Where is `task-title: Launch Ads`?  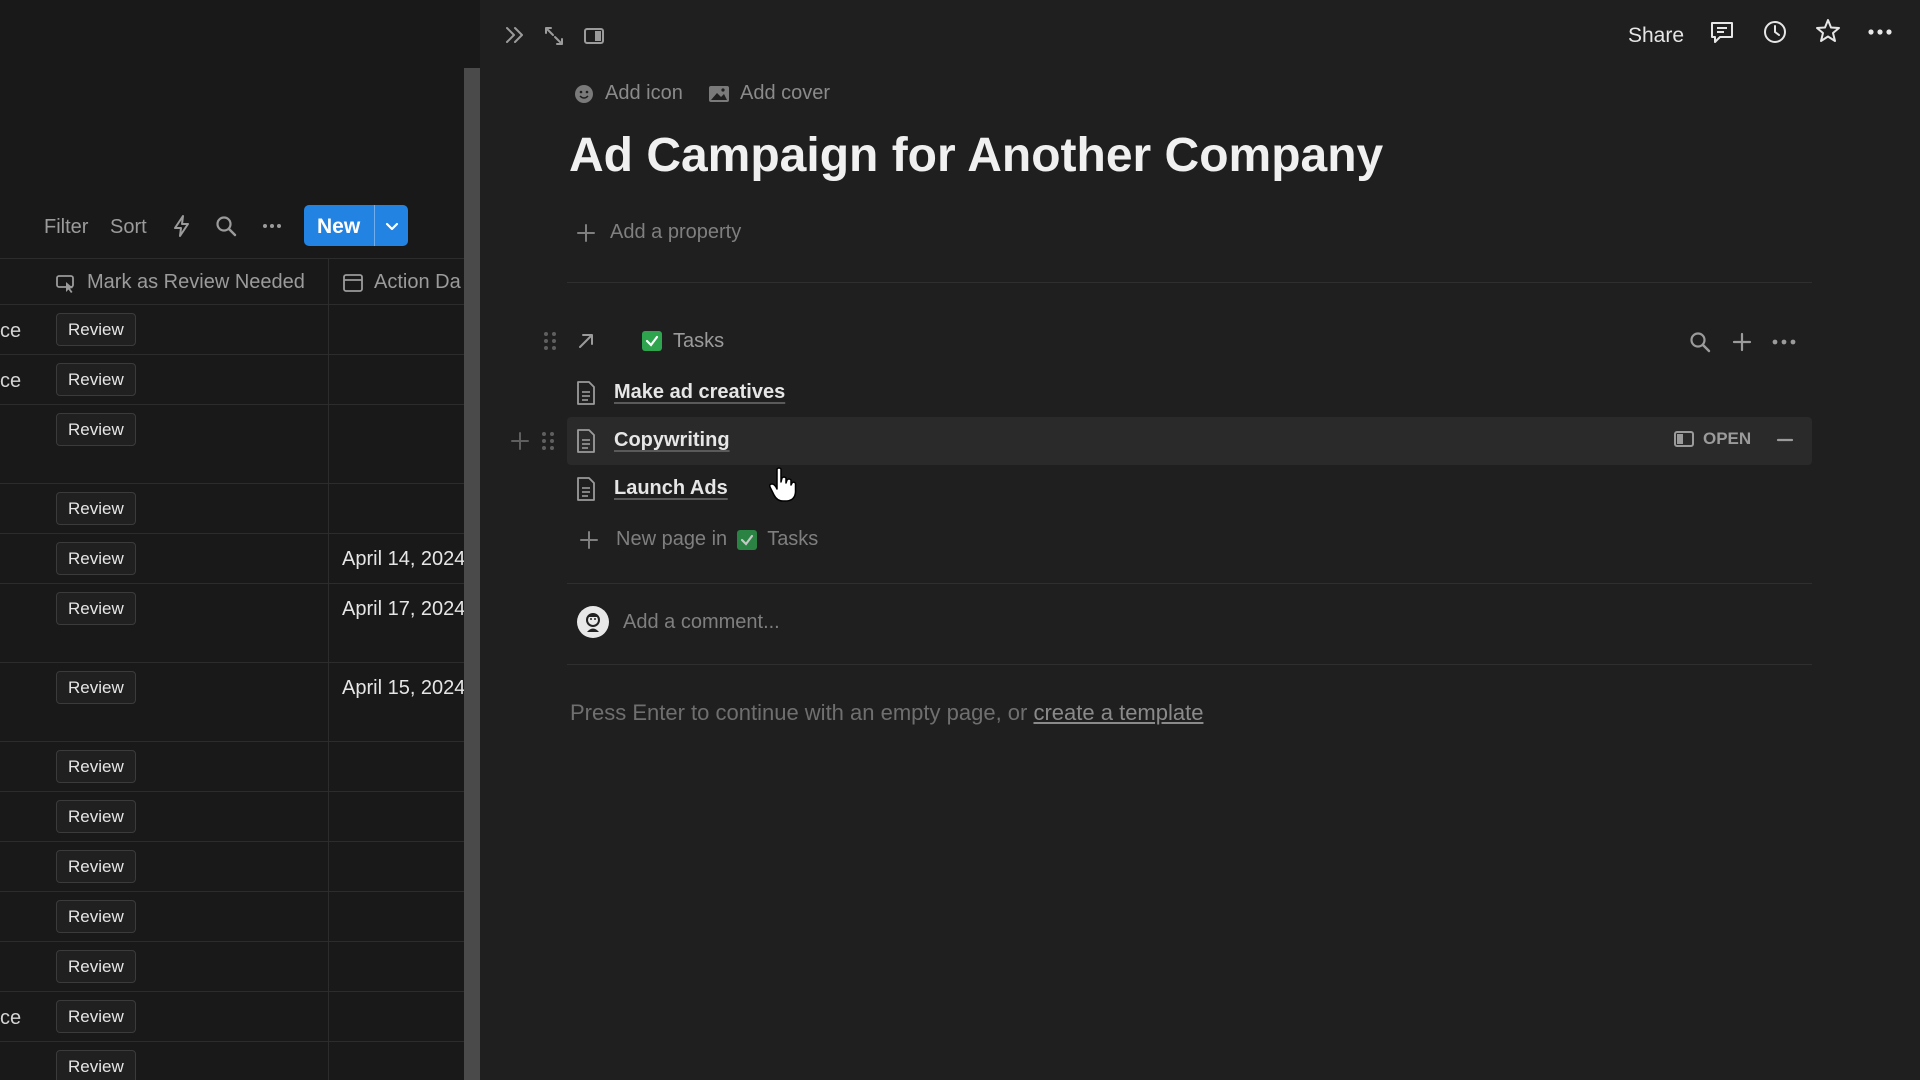 task-title: Launch Ads is located at coordinates (671, 488).